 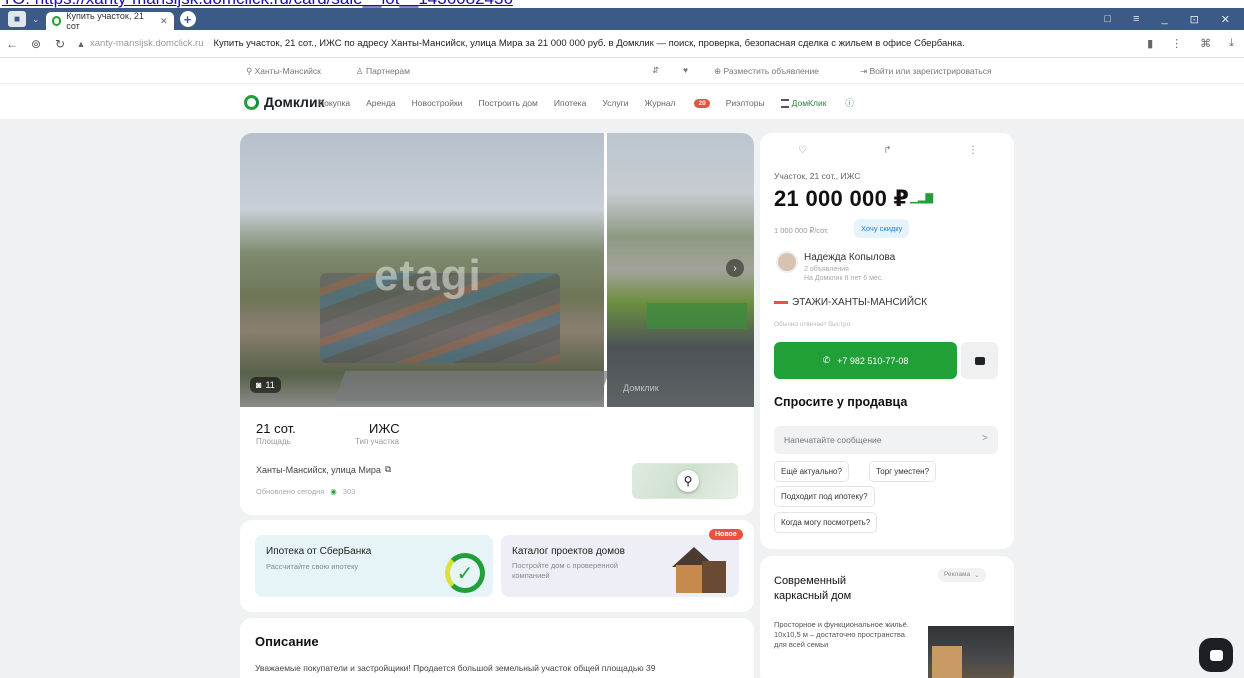 What do you see at coordinates (312, 566) in the screenshot?
I see `mortgage-promo-subtitle: Рассчитайте свою ипотеку` at bounding box center [312, 566].